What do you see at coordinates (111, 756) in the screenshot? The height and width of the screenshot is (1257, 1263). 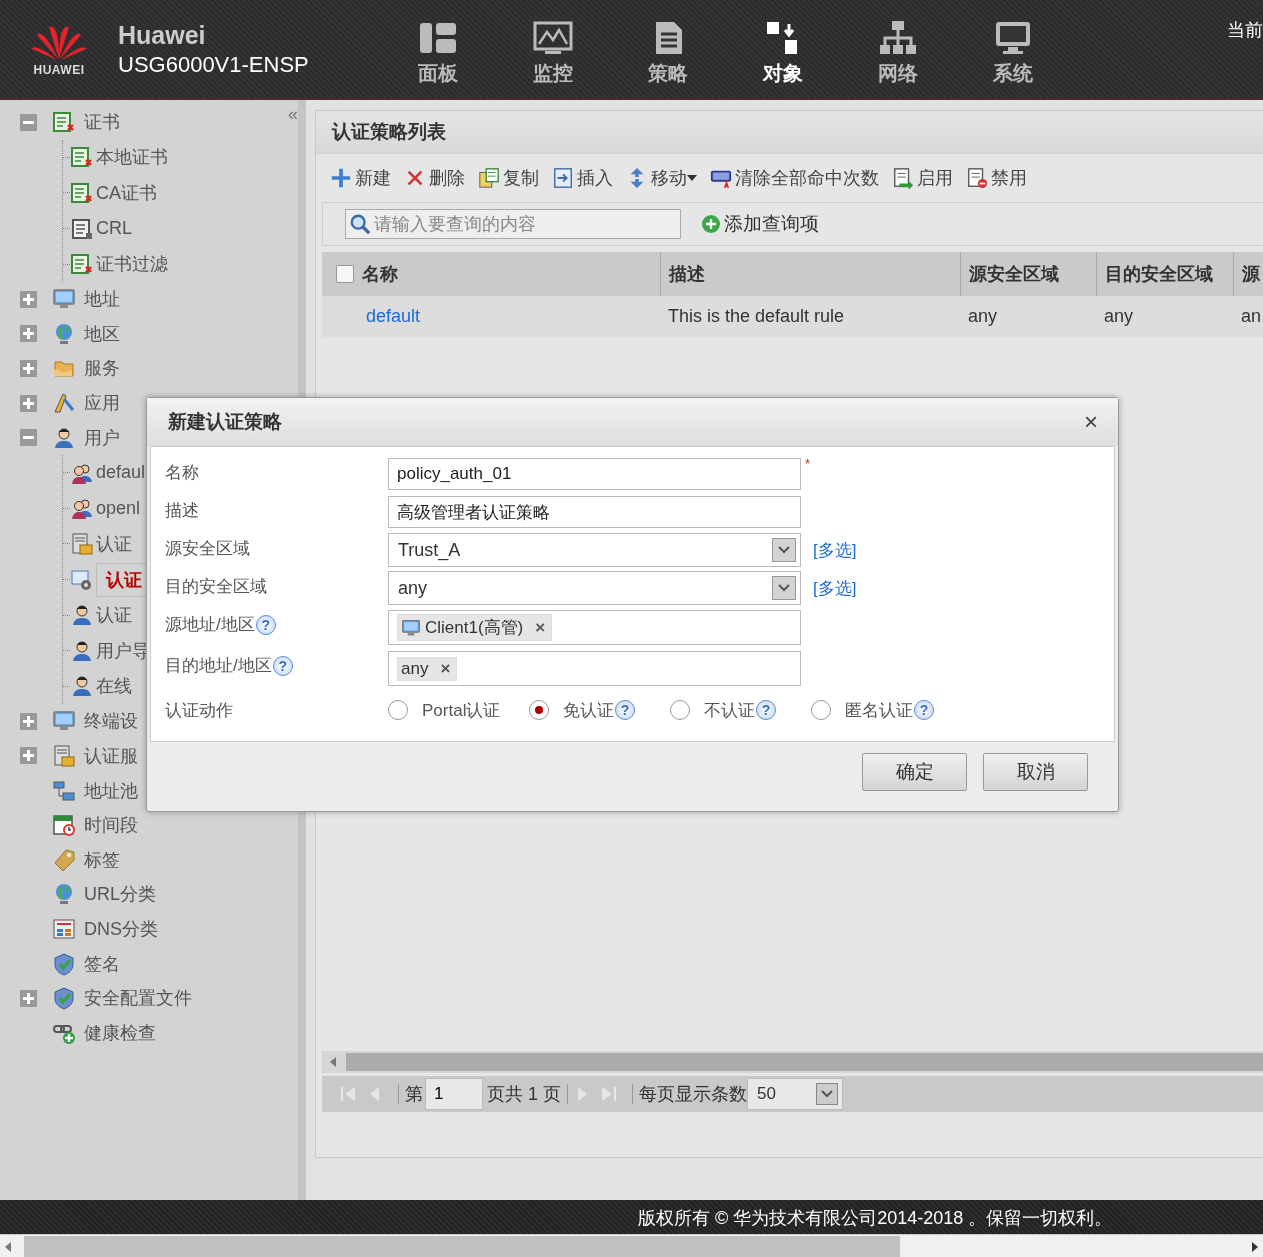 I see `tree-item: 认证服` at bounding box center [111, 756].